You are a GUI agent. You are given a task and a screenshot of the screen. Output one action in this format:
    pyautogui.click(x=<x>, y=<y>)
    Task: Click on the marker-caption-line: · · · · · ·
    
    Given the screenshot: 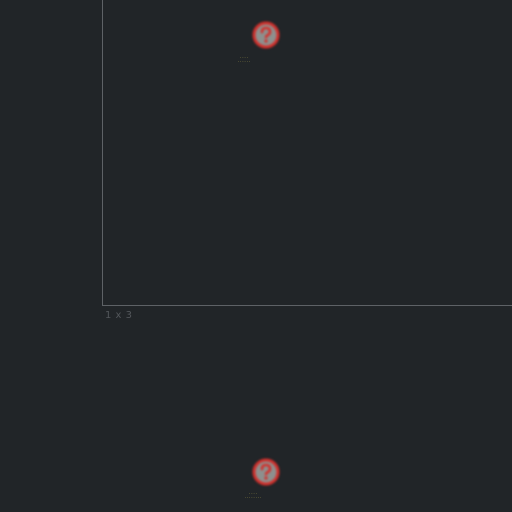 What is the action you would take?
    pyautogui.click(x=244, y=62)
    